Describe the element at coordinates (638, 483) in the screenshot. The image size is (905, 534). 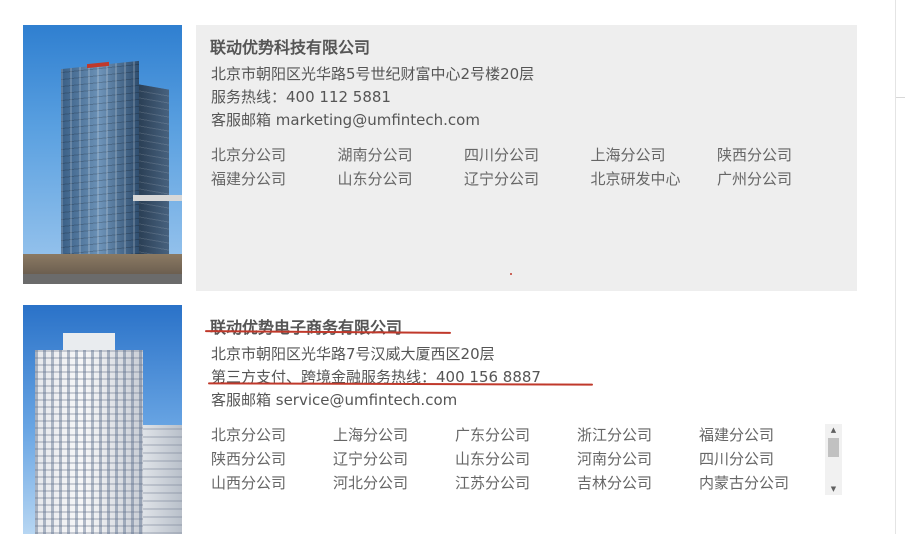
I see `branch-link: 吉林分公司` at that location.